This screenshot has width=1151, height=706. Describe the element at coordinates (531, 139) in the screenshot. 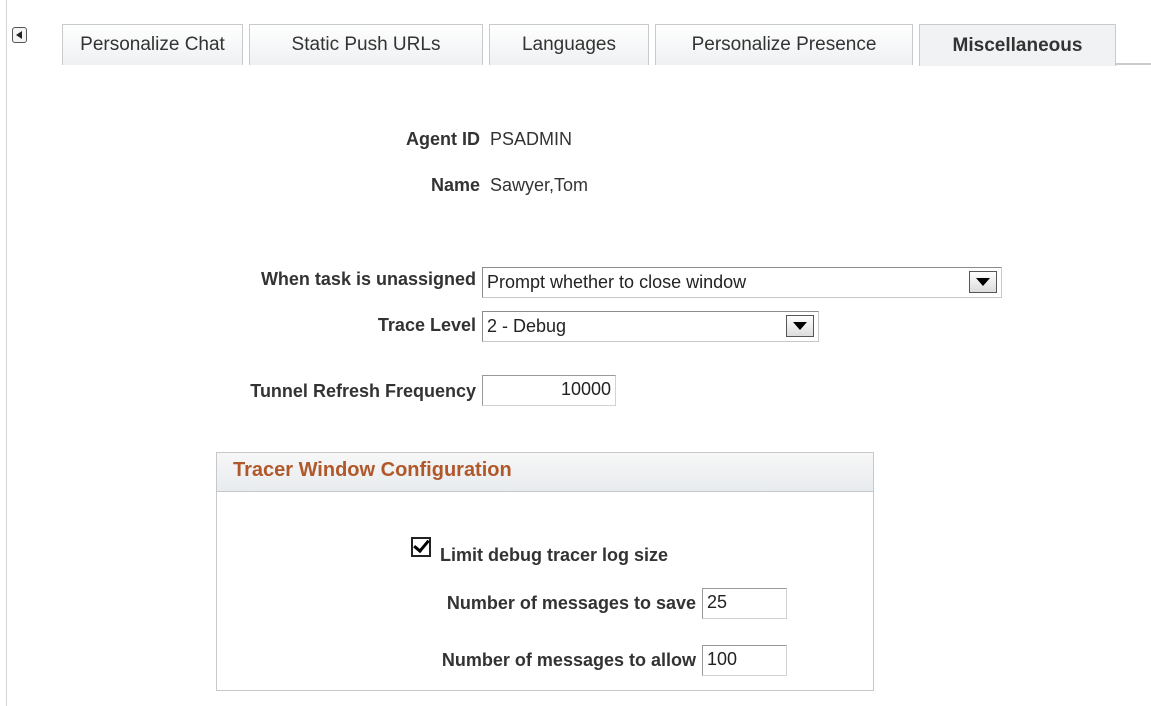

I see `agent-id-value: PSADMIN` at that location.